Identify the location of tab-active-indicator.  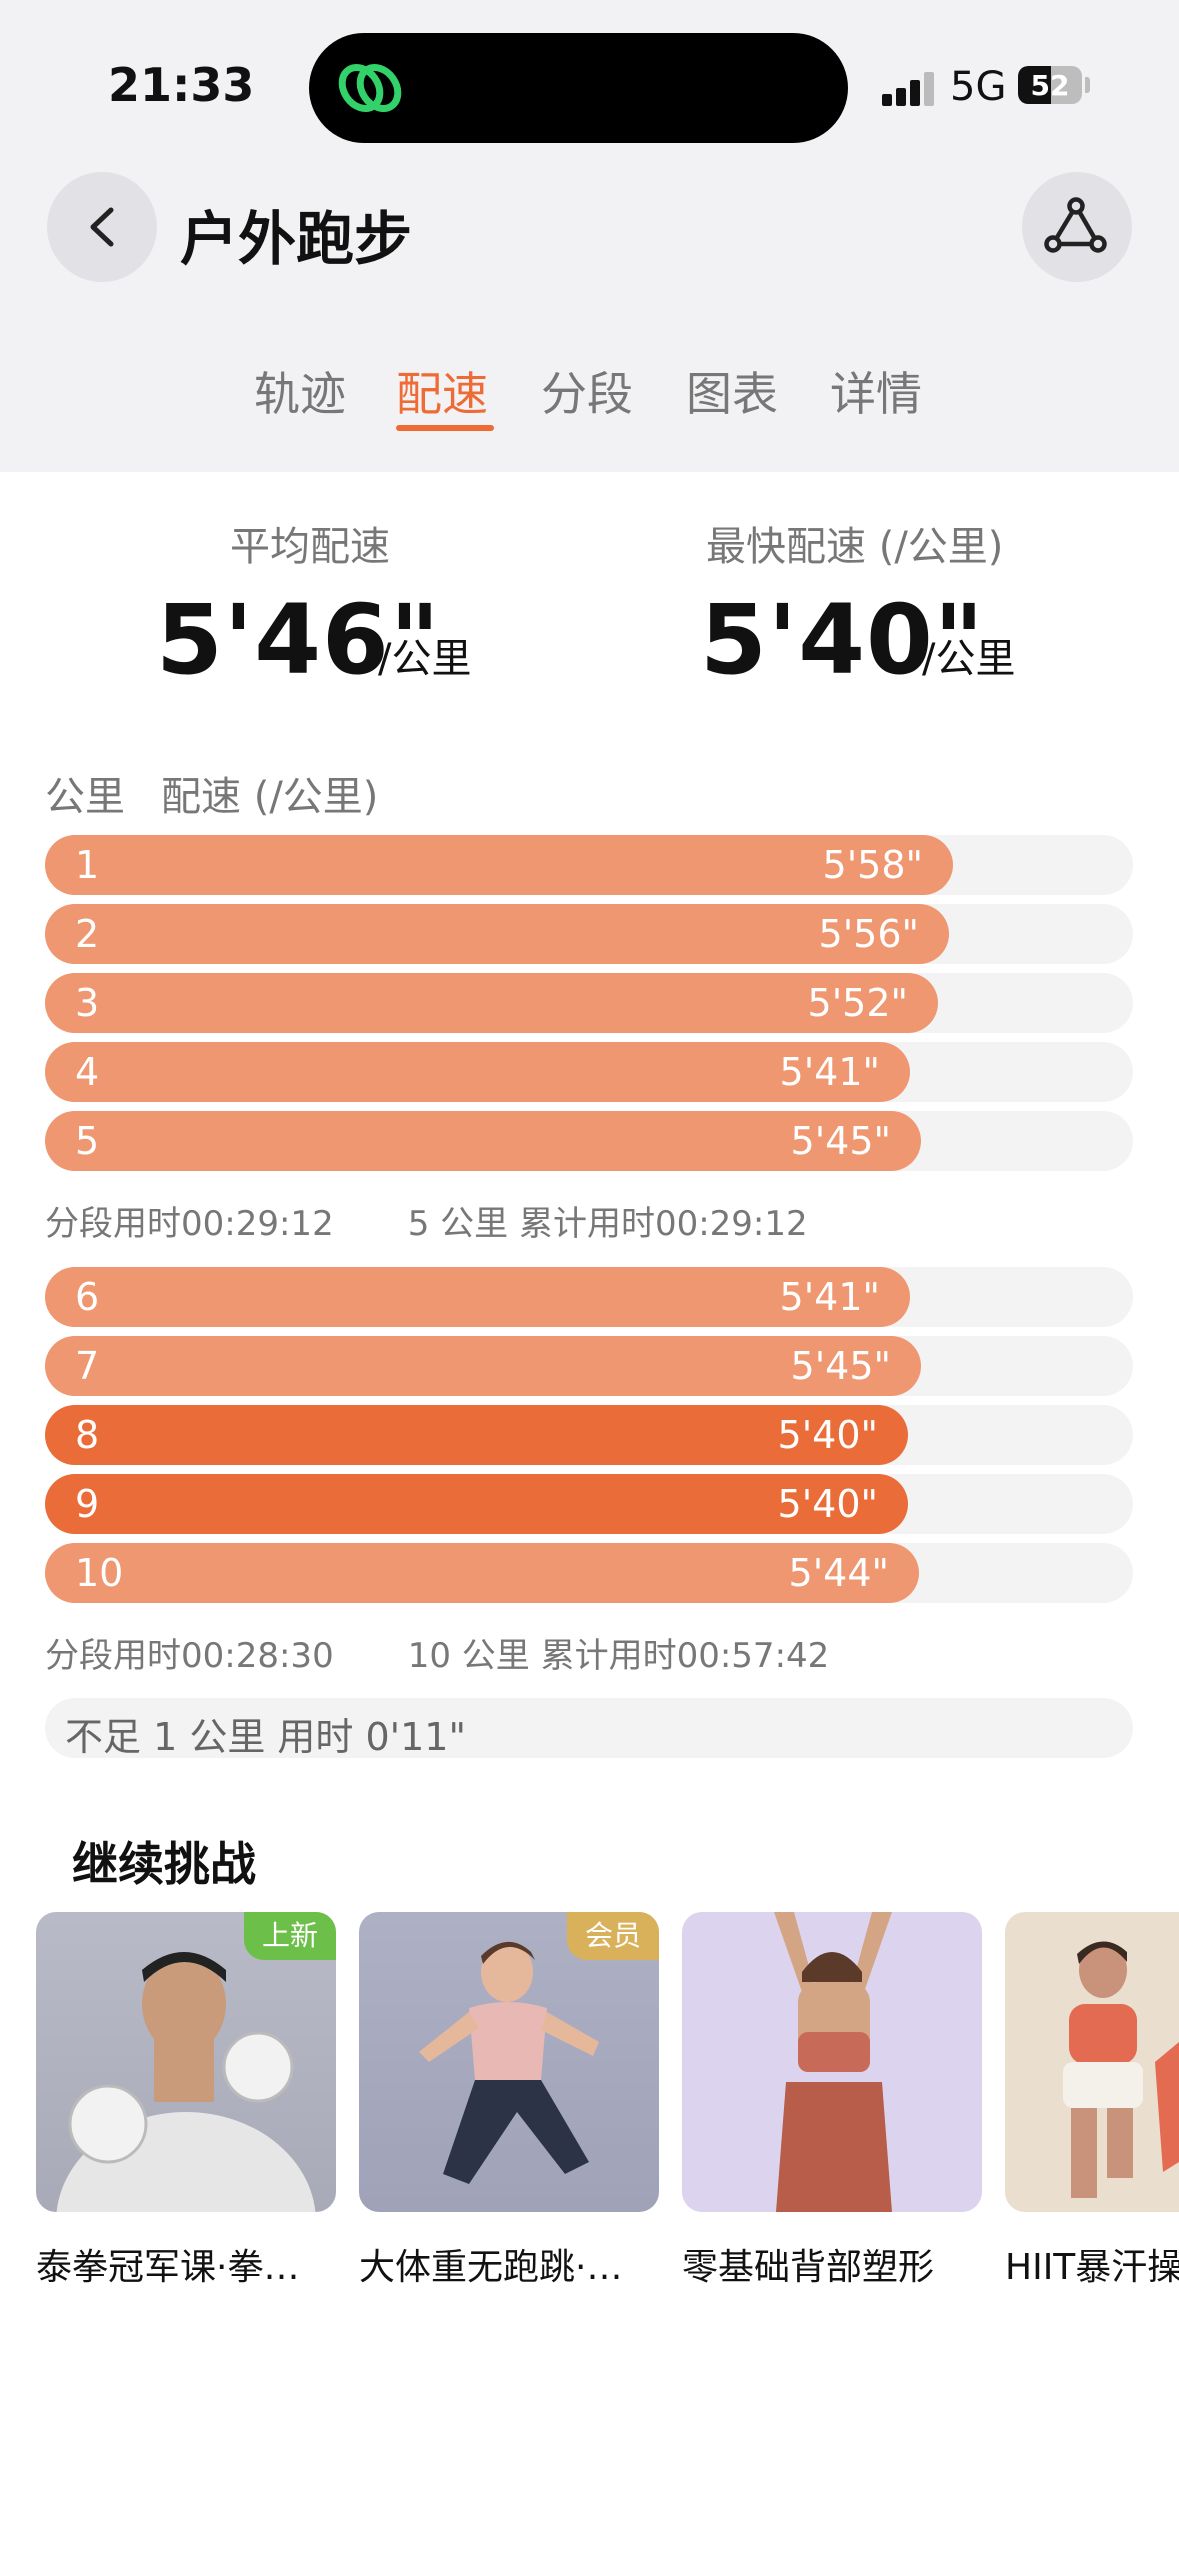
(445, 428).